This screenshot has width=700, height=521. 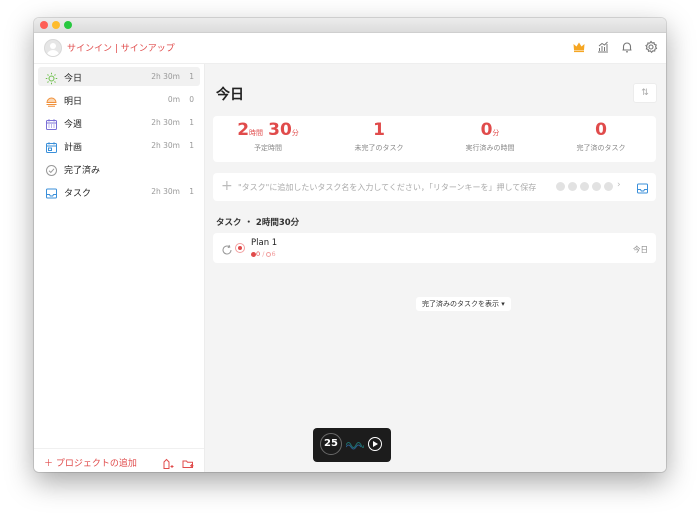 What do you see at coordinates (434, 248) in the screenshot?
I see `task-row: Plan 1 0 / 6 今日` at bounding box center [434, 248].